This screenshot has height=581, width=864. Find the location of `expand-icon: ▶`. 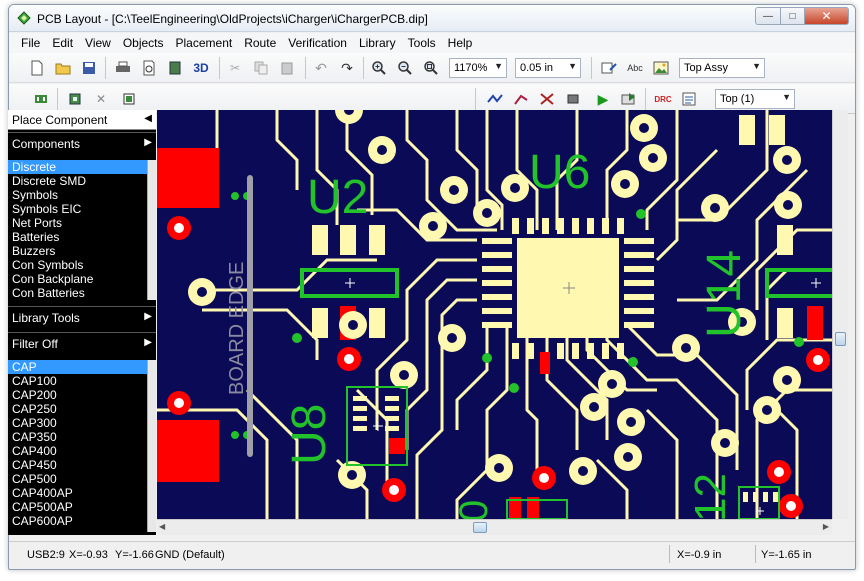

expand-icon: ▶ is located at coordinates (148, 142).